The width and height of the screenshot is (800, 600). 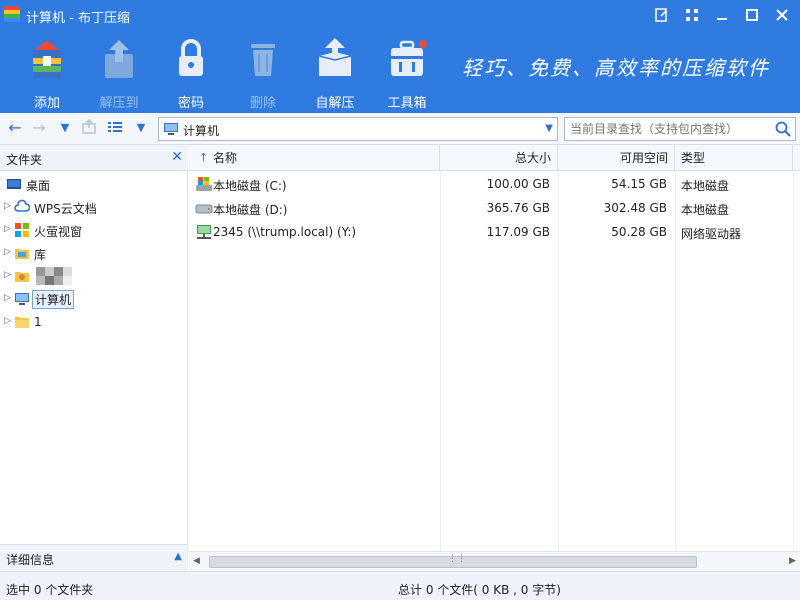 I want to click on add-button: 添加, so click(x=47, y=73).